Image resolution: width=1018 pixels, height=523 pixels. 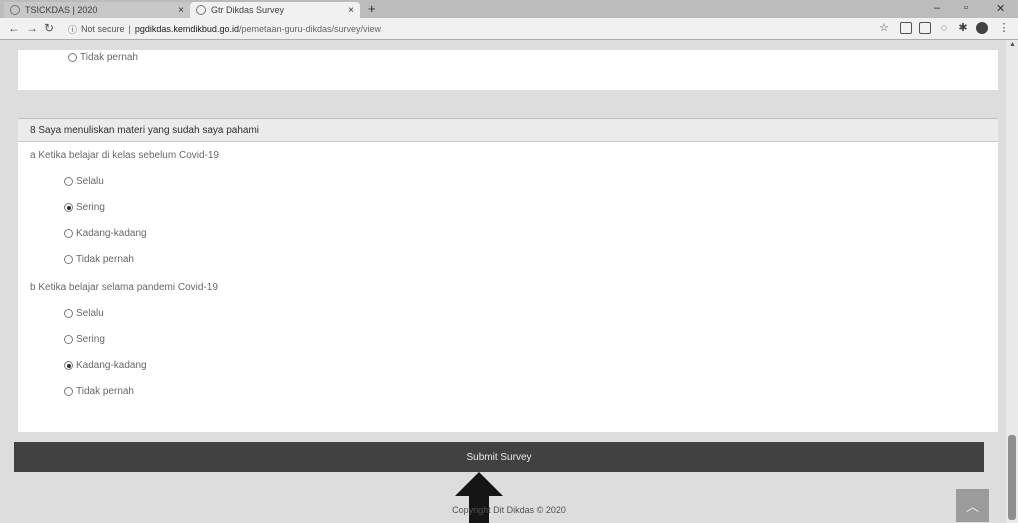 I want to click on tab-tsickdas: TSICKDAS | 2020 ×, so click(x=97, y=10).